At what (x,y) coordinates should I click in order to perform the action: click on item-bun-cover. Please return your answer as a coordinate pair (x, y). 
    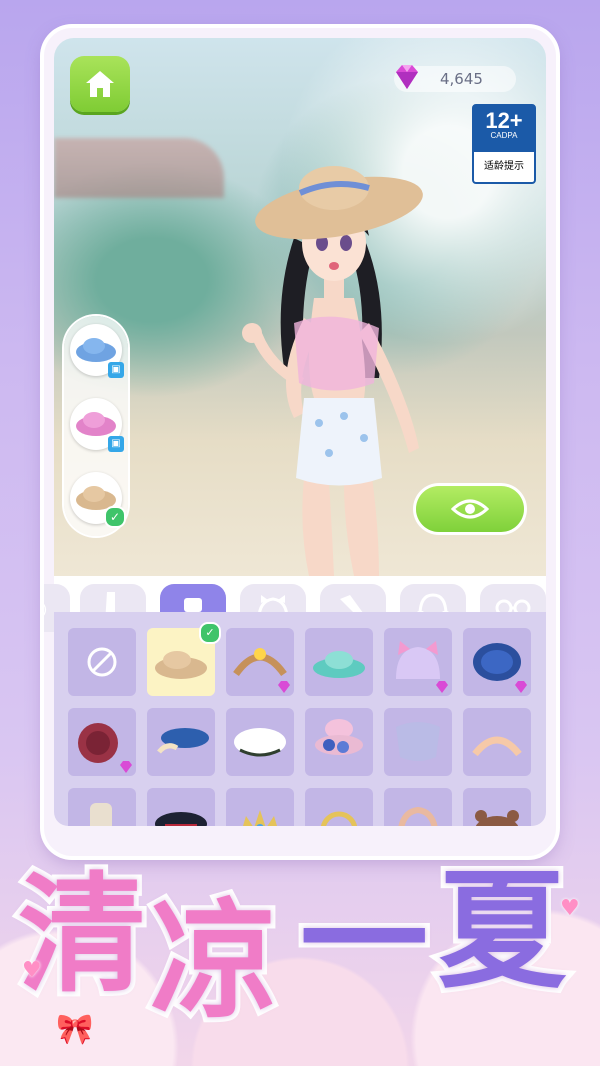
    Looking at the image, I should click on (102, 807).